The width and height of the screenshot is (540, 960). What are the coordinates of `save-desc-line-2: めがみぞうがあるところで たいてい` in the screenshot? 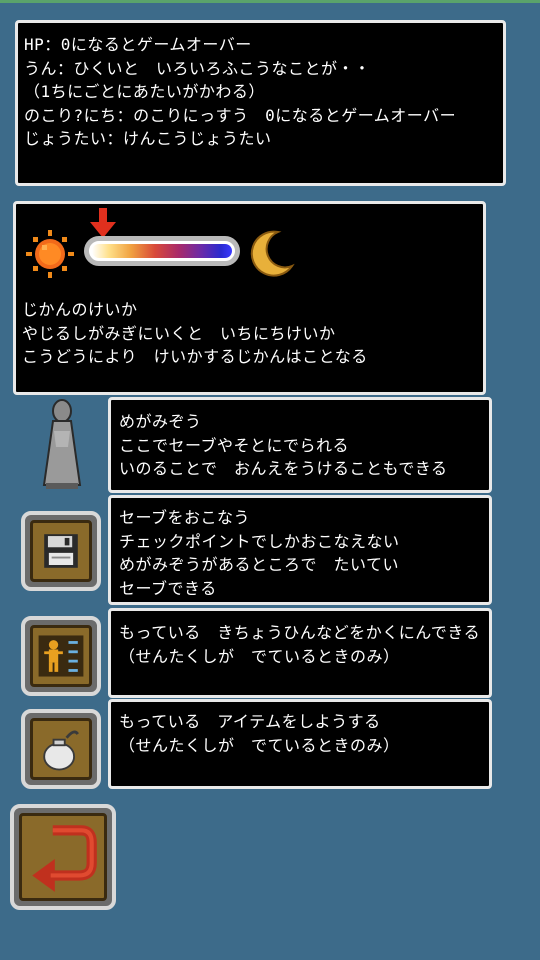 It's located at (259, 564).